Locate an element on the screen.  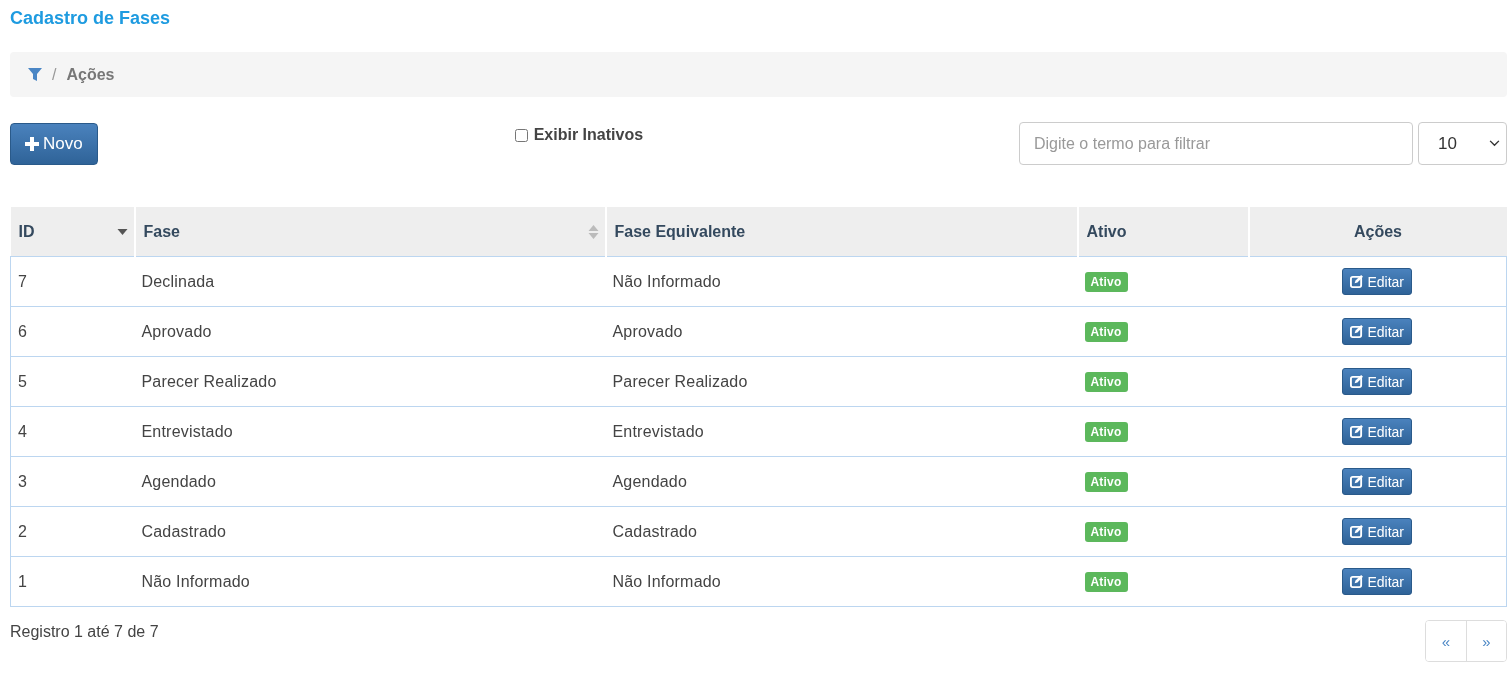
column-header: Fase Equivalente is located at coordinates (841, 232).